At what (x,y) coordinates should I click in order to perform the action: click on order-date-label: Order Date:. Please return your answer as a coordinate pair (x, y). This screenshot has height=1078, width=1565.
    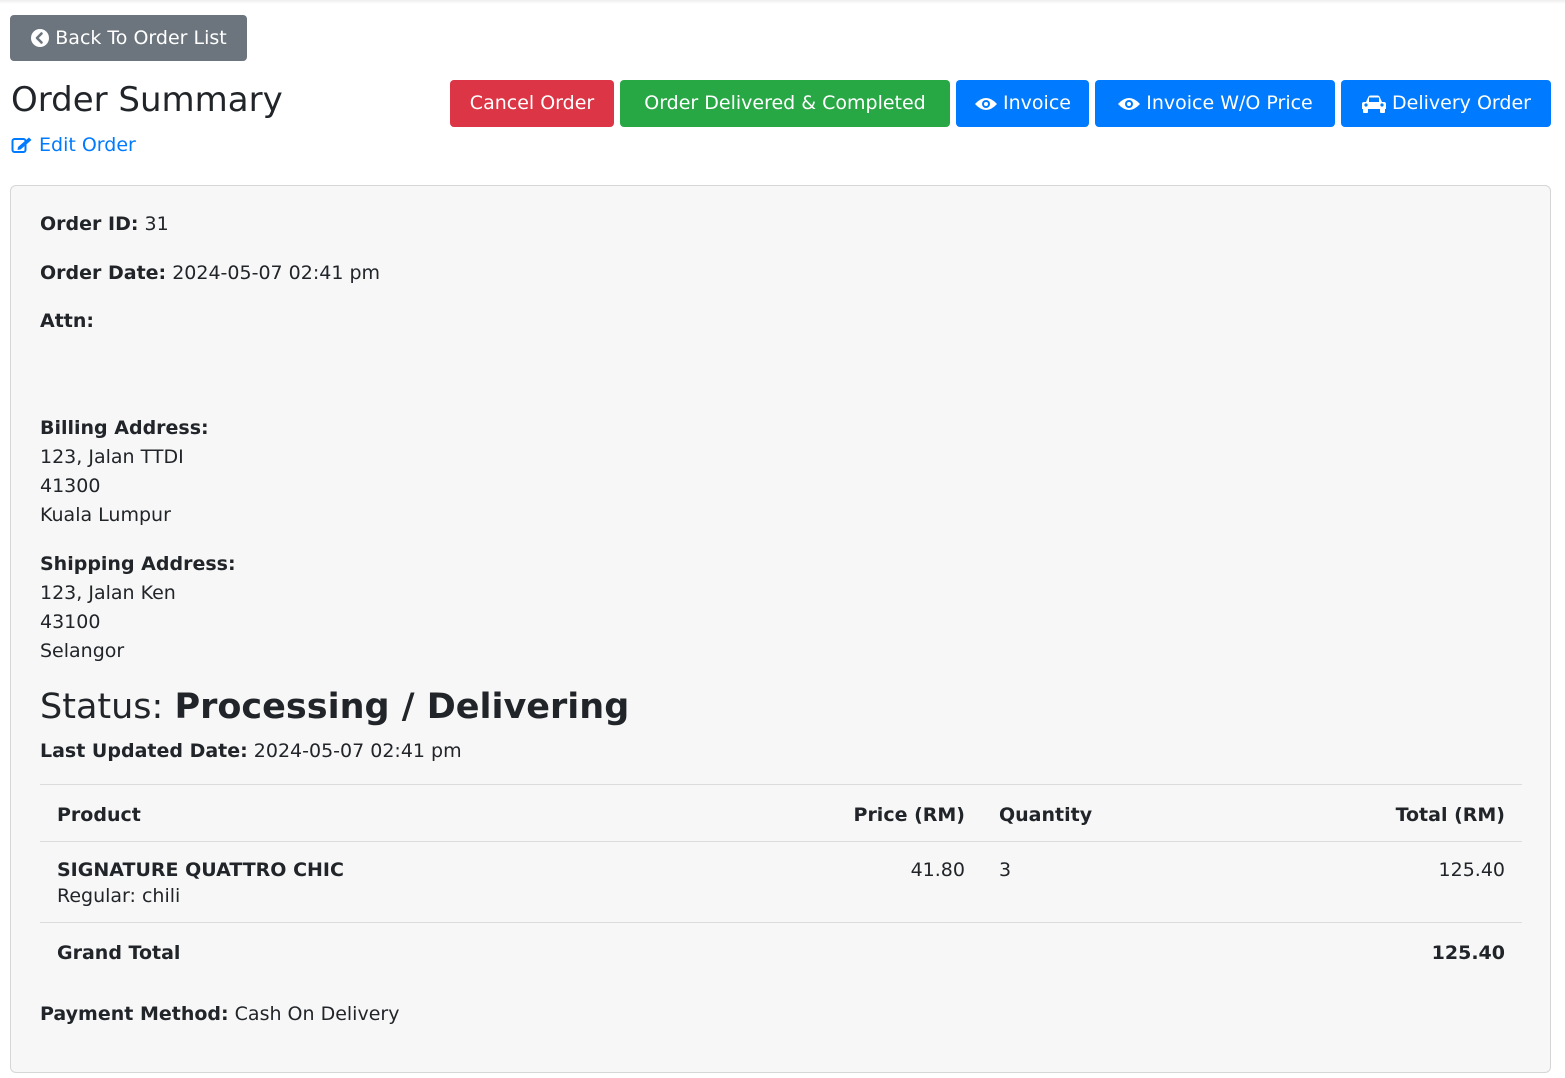
    Looking at the image, I should click on (103, 273).